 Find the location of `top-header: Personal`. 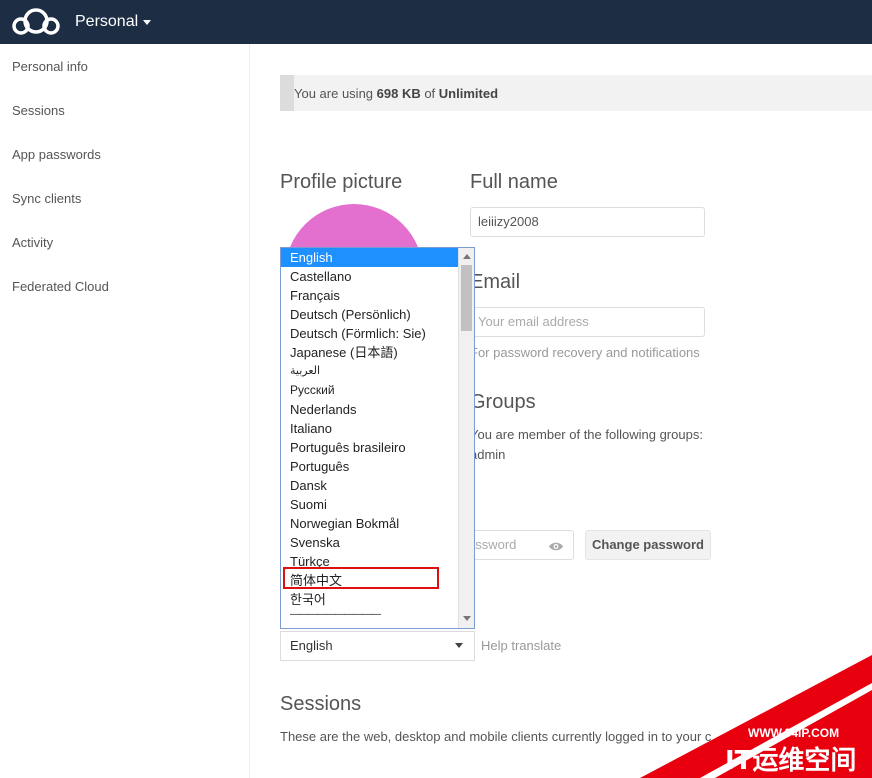

top-header: Personal is located at coordinates (436, 22).